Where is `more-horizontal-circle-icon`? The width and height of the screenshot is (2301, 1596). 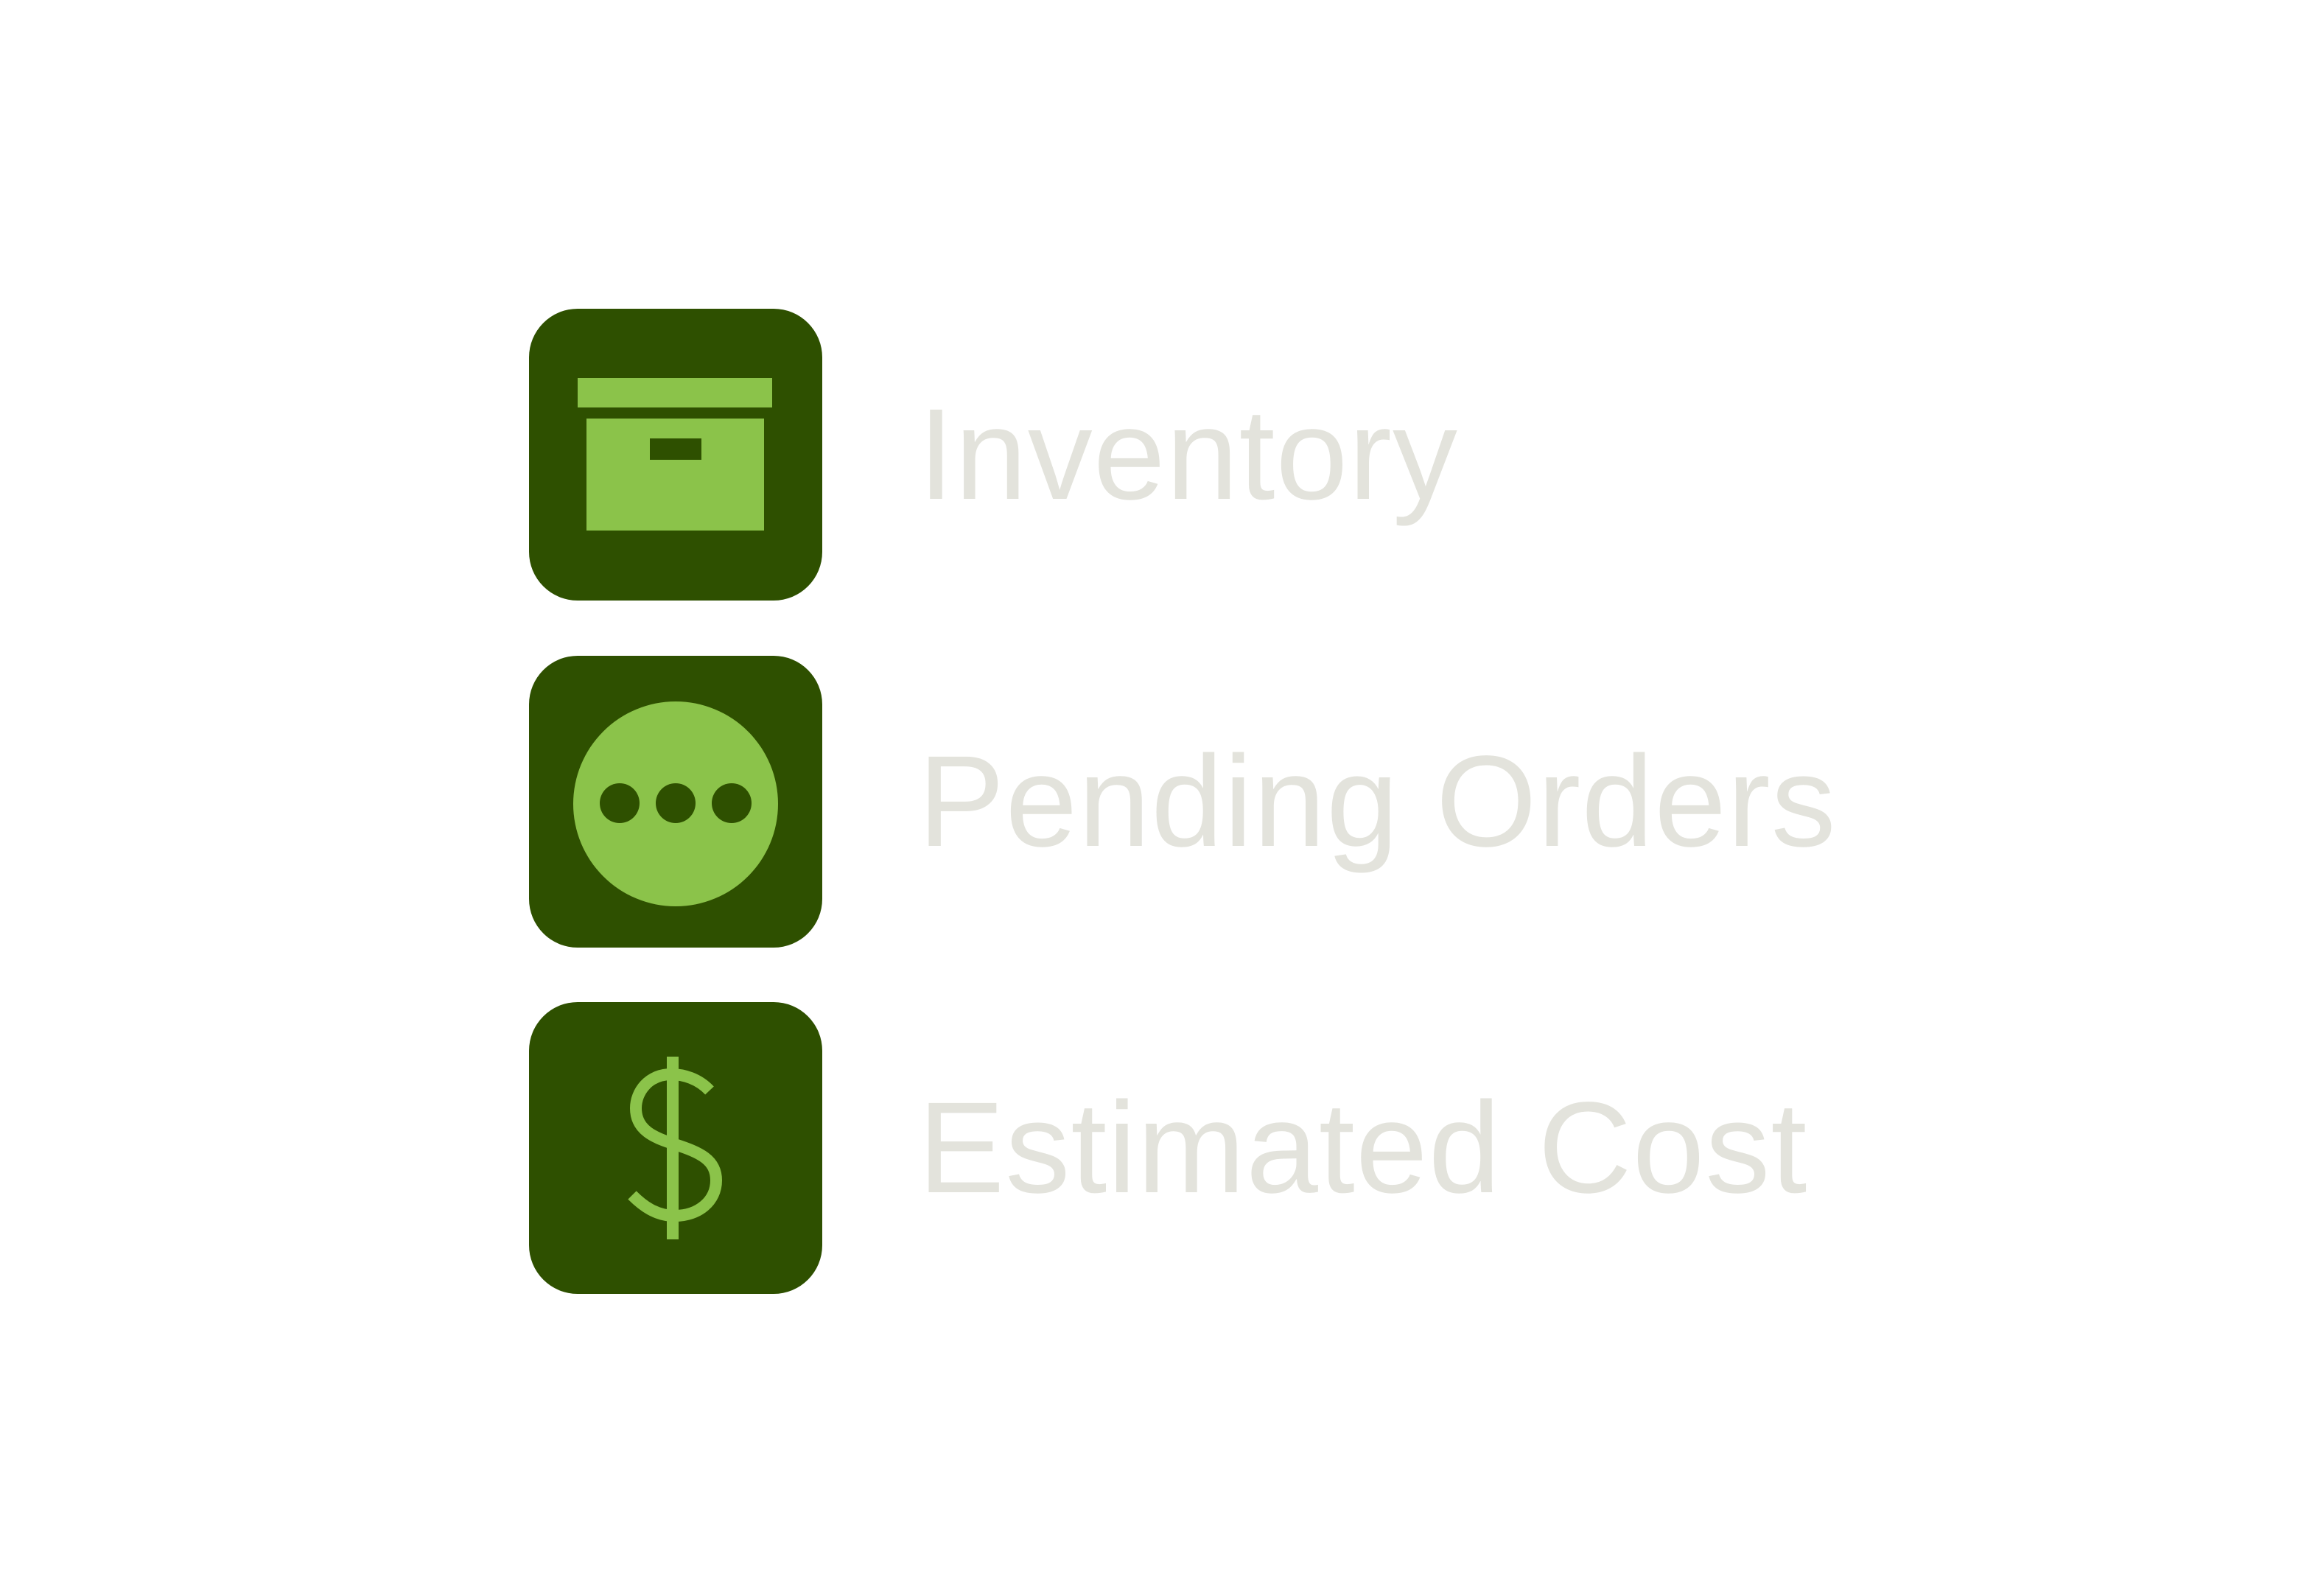 more-horizontal-circle-icon is located at coordinates (675, 802).